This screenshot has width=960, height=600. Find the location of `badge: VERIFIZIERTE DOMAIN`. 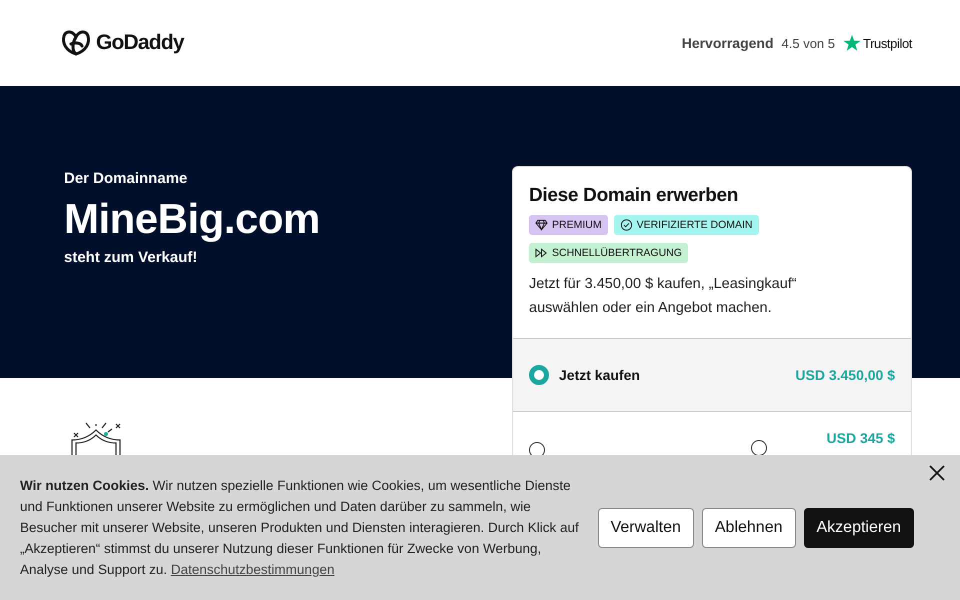

badge: VERIFIZIERTE DOMAIN is located at coordinates (686, 225).